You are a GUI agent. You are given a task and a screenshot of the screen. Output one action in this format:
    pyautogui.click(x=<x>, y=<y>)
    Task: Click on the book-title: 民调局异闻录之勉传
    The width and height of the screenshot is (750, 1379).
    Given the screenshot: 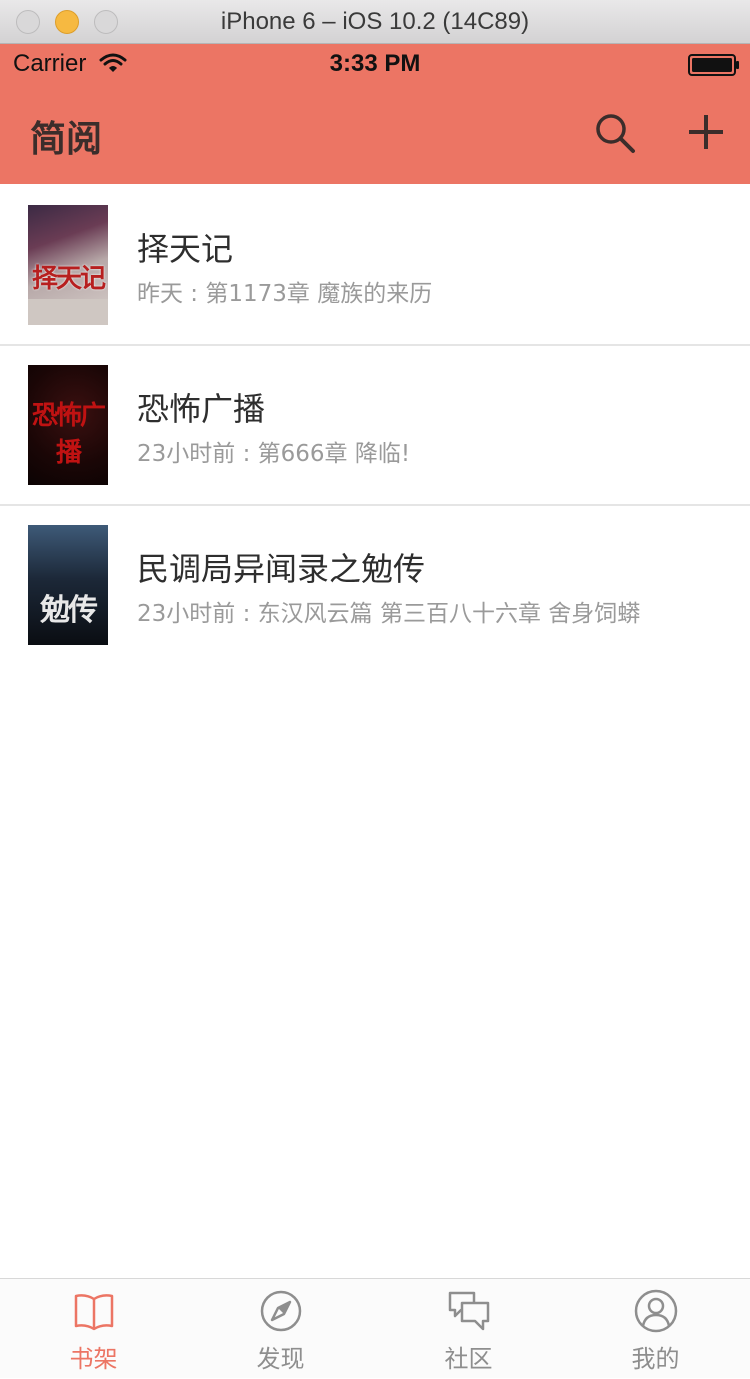 What is the action you would take?
    pyautogui.click(x=281, y=569)
    